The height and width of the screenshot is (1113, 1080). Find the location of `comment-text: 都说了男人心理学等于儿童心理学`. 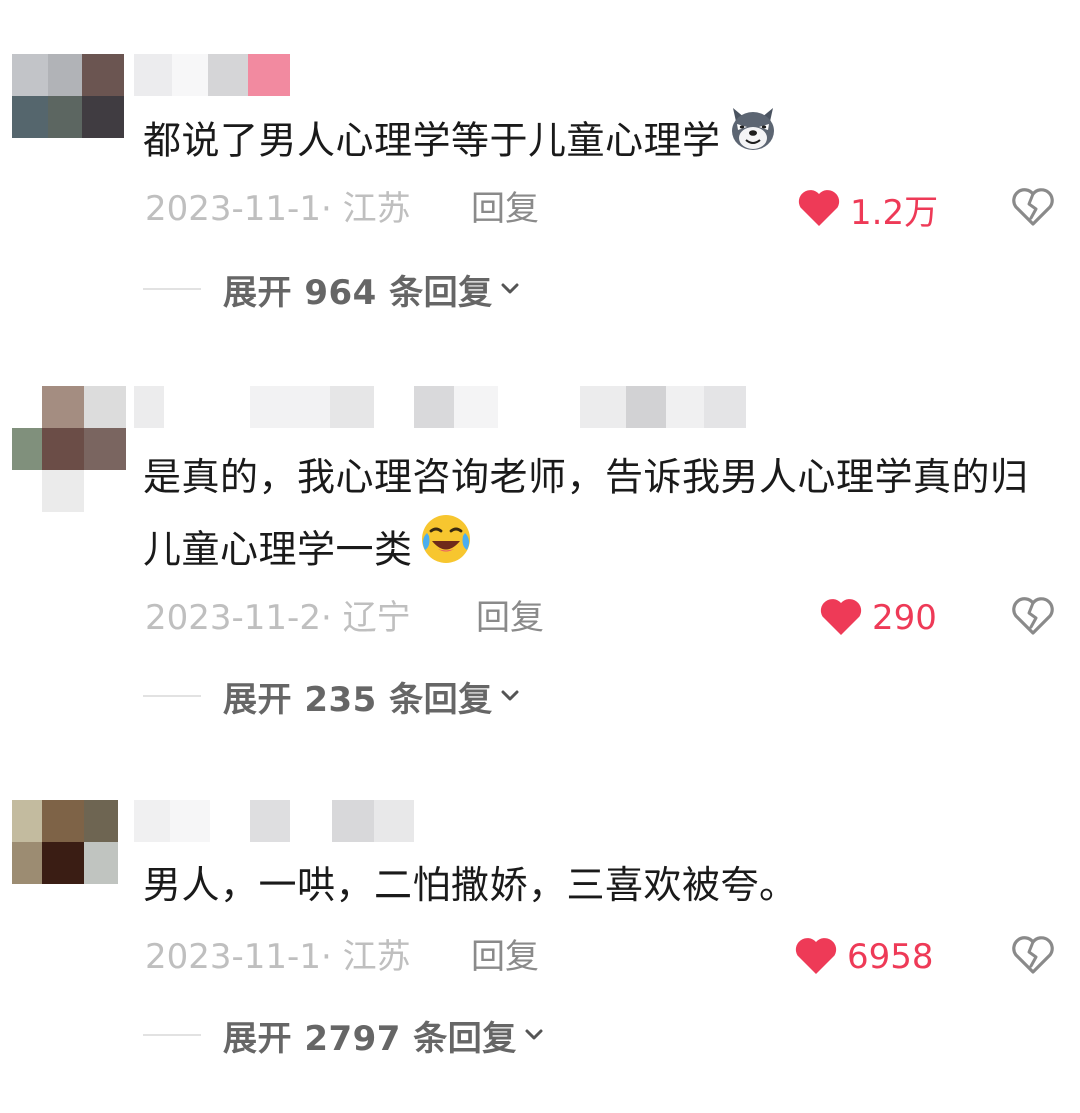

comment-text: 都说了男人心理学等于儿童心理学 is located at coordinates (598, 143).